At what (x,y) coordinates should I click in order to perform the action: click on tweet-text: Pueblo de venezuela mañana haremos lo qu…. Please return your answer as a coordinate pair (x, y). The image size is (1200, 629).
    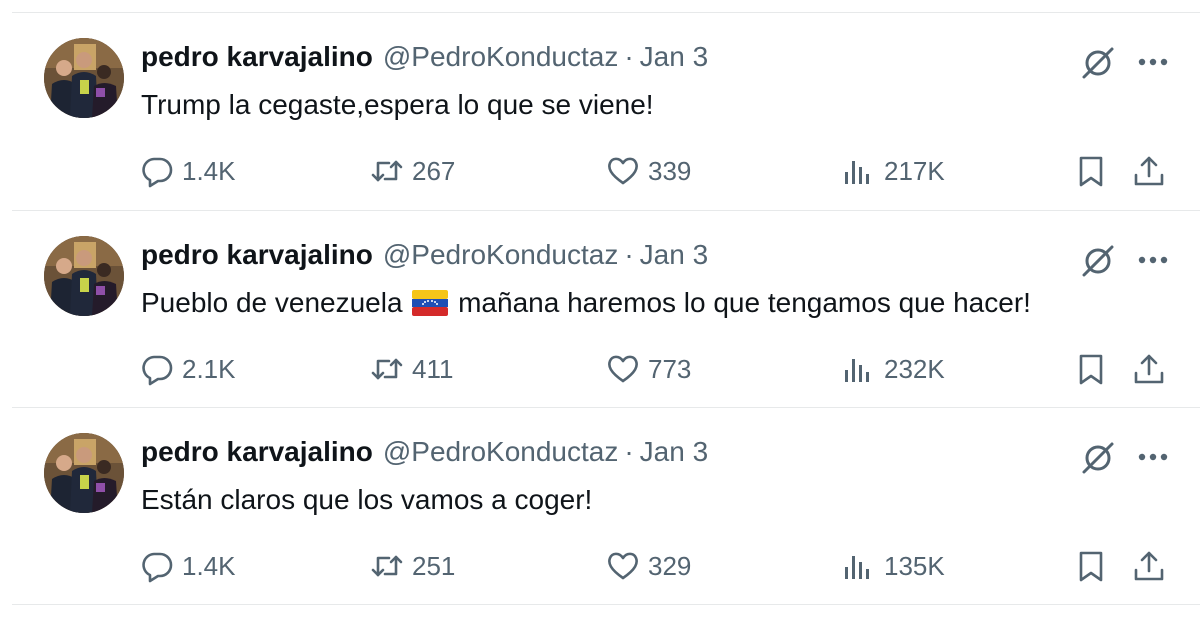
    Looking at the image, I should click on (586, 303).